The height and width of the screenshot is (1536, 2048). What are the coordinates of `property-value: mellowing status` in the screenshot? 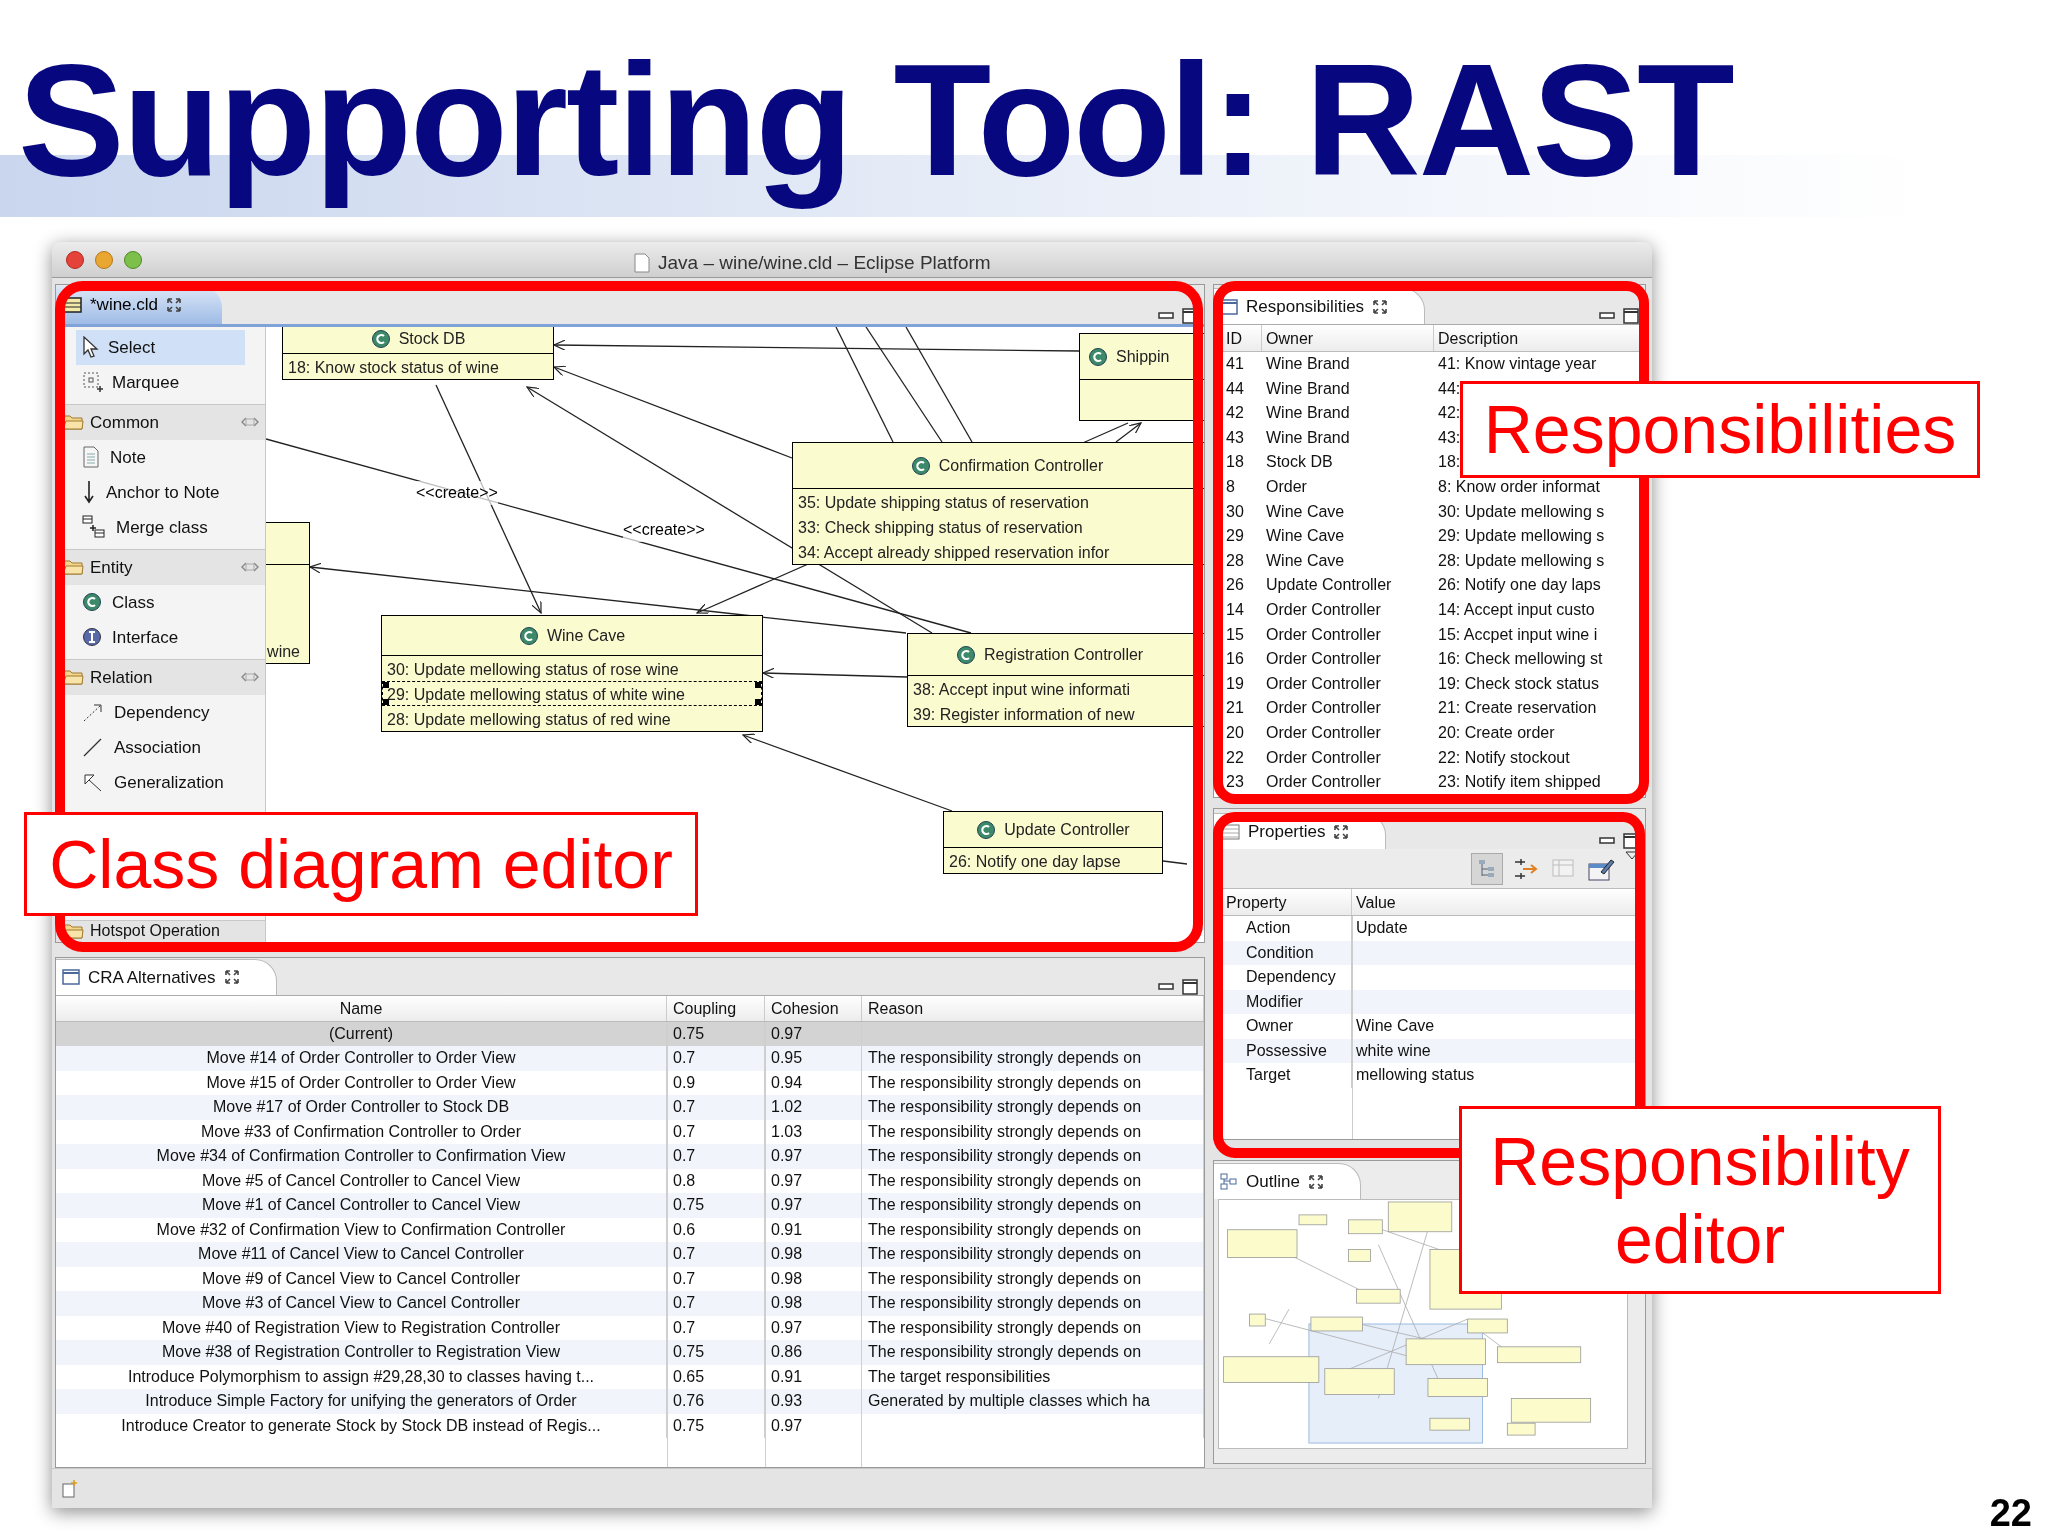 It's located at (1415, 1074).